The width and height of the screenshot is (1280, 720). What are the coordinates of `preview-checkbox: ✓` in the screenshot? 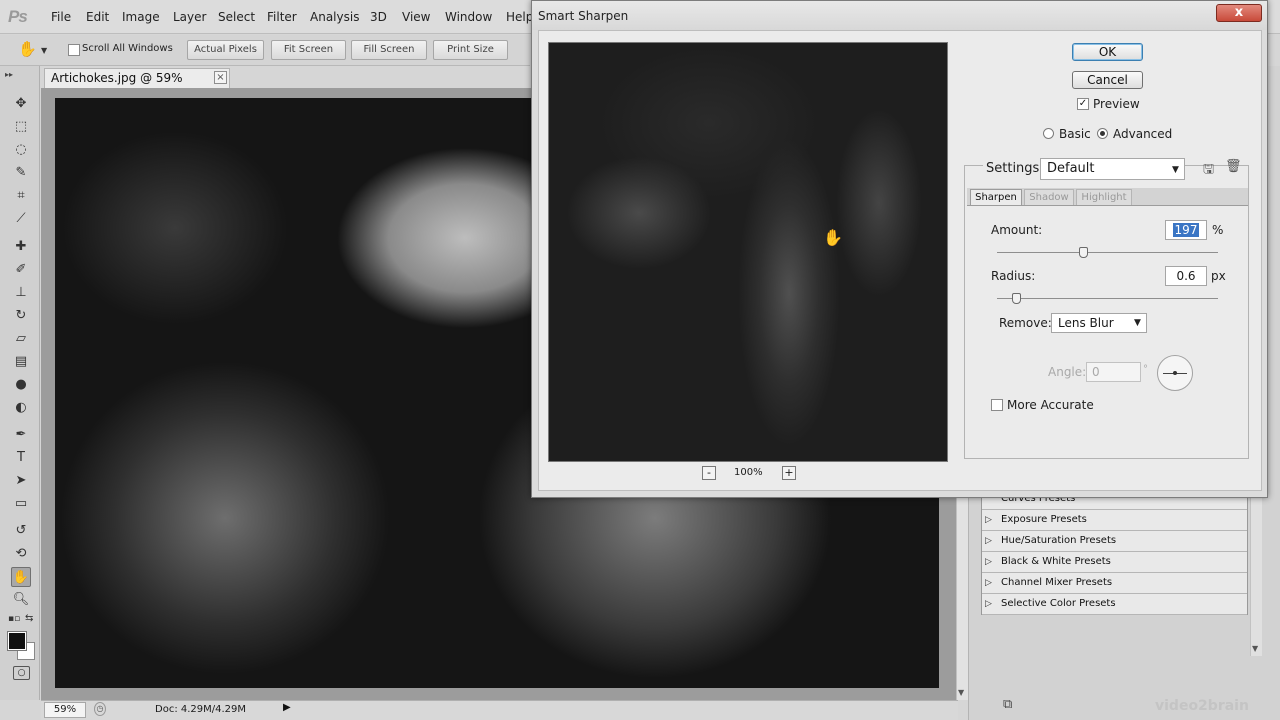 It's located at (1083, 104).